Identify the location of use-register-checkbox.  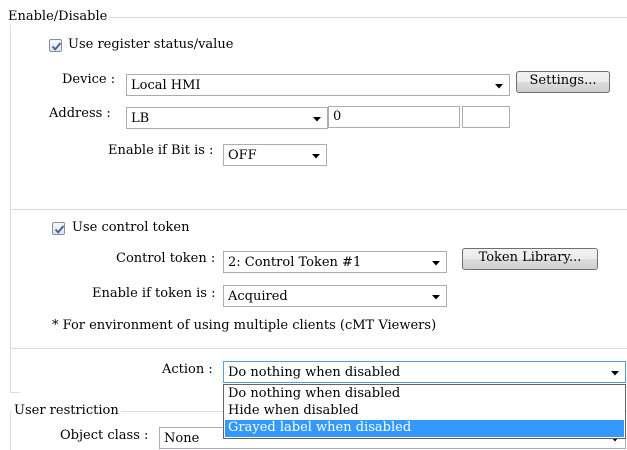
(55, 45).